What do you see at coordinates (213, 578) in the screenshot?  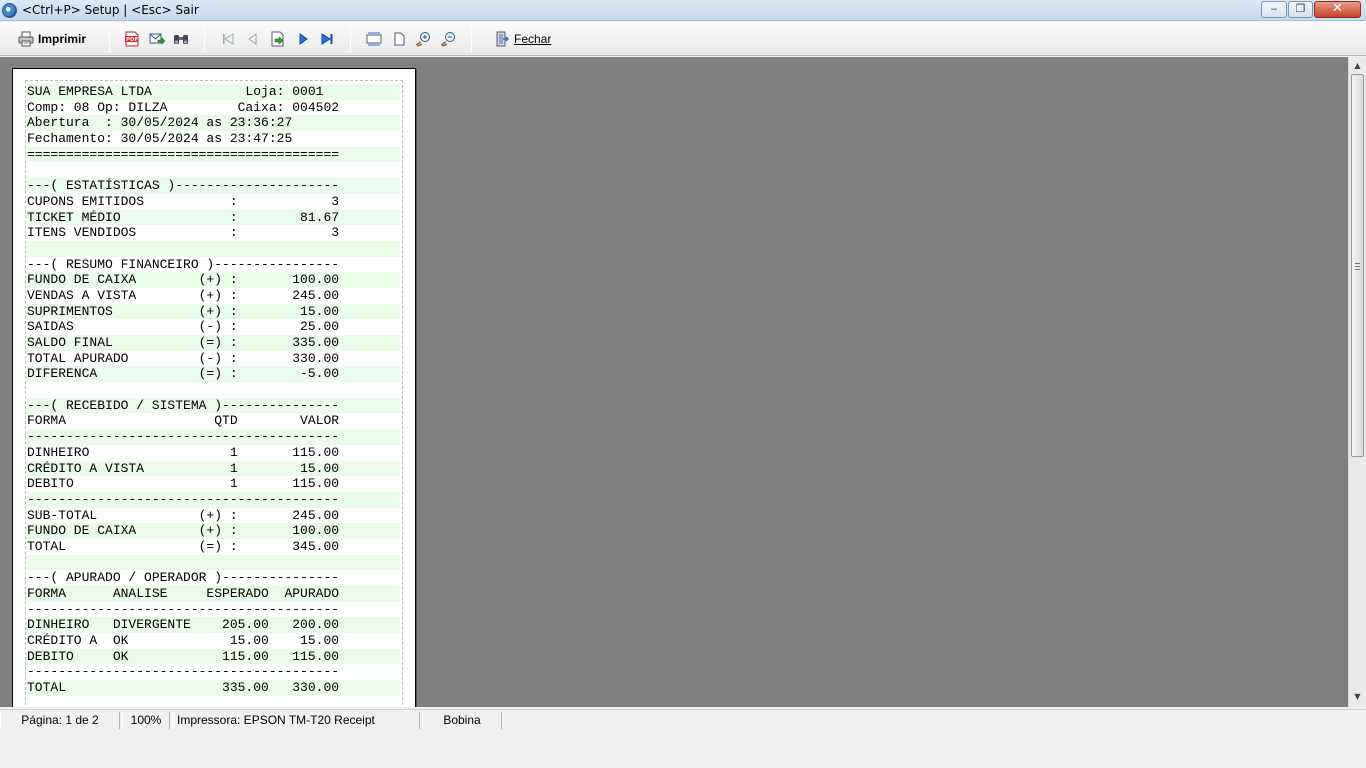 I see `receipt-line: ---( APURADO / OPERADOR )---------------` at bounding box center [213, 578].